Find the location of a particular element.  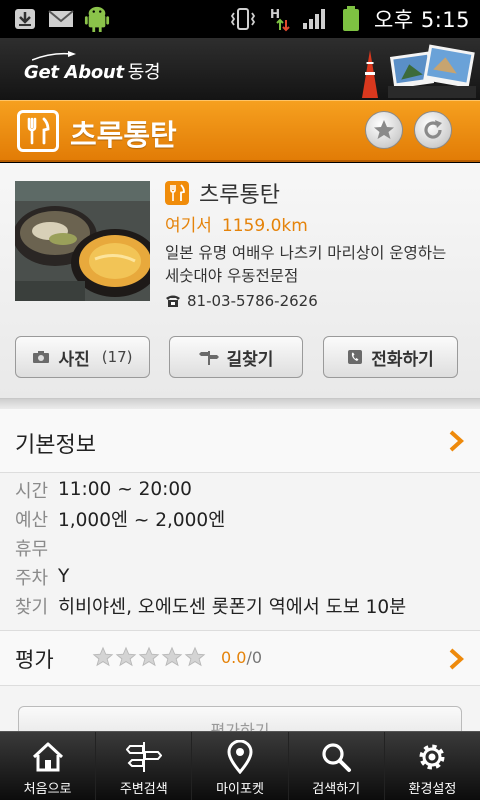

home-icon is located at coordinates (48, 757).